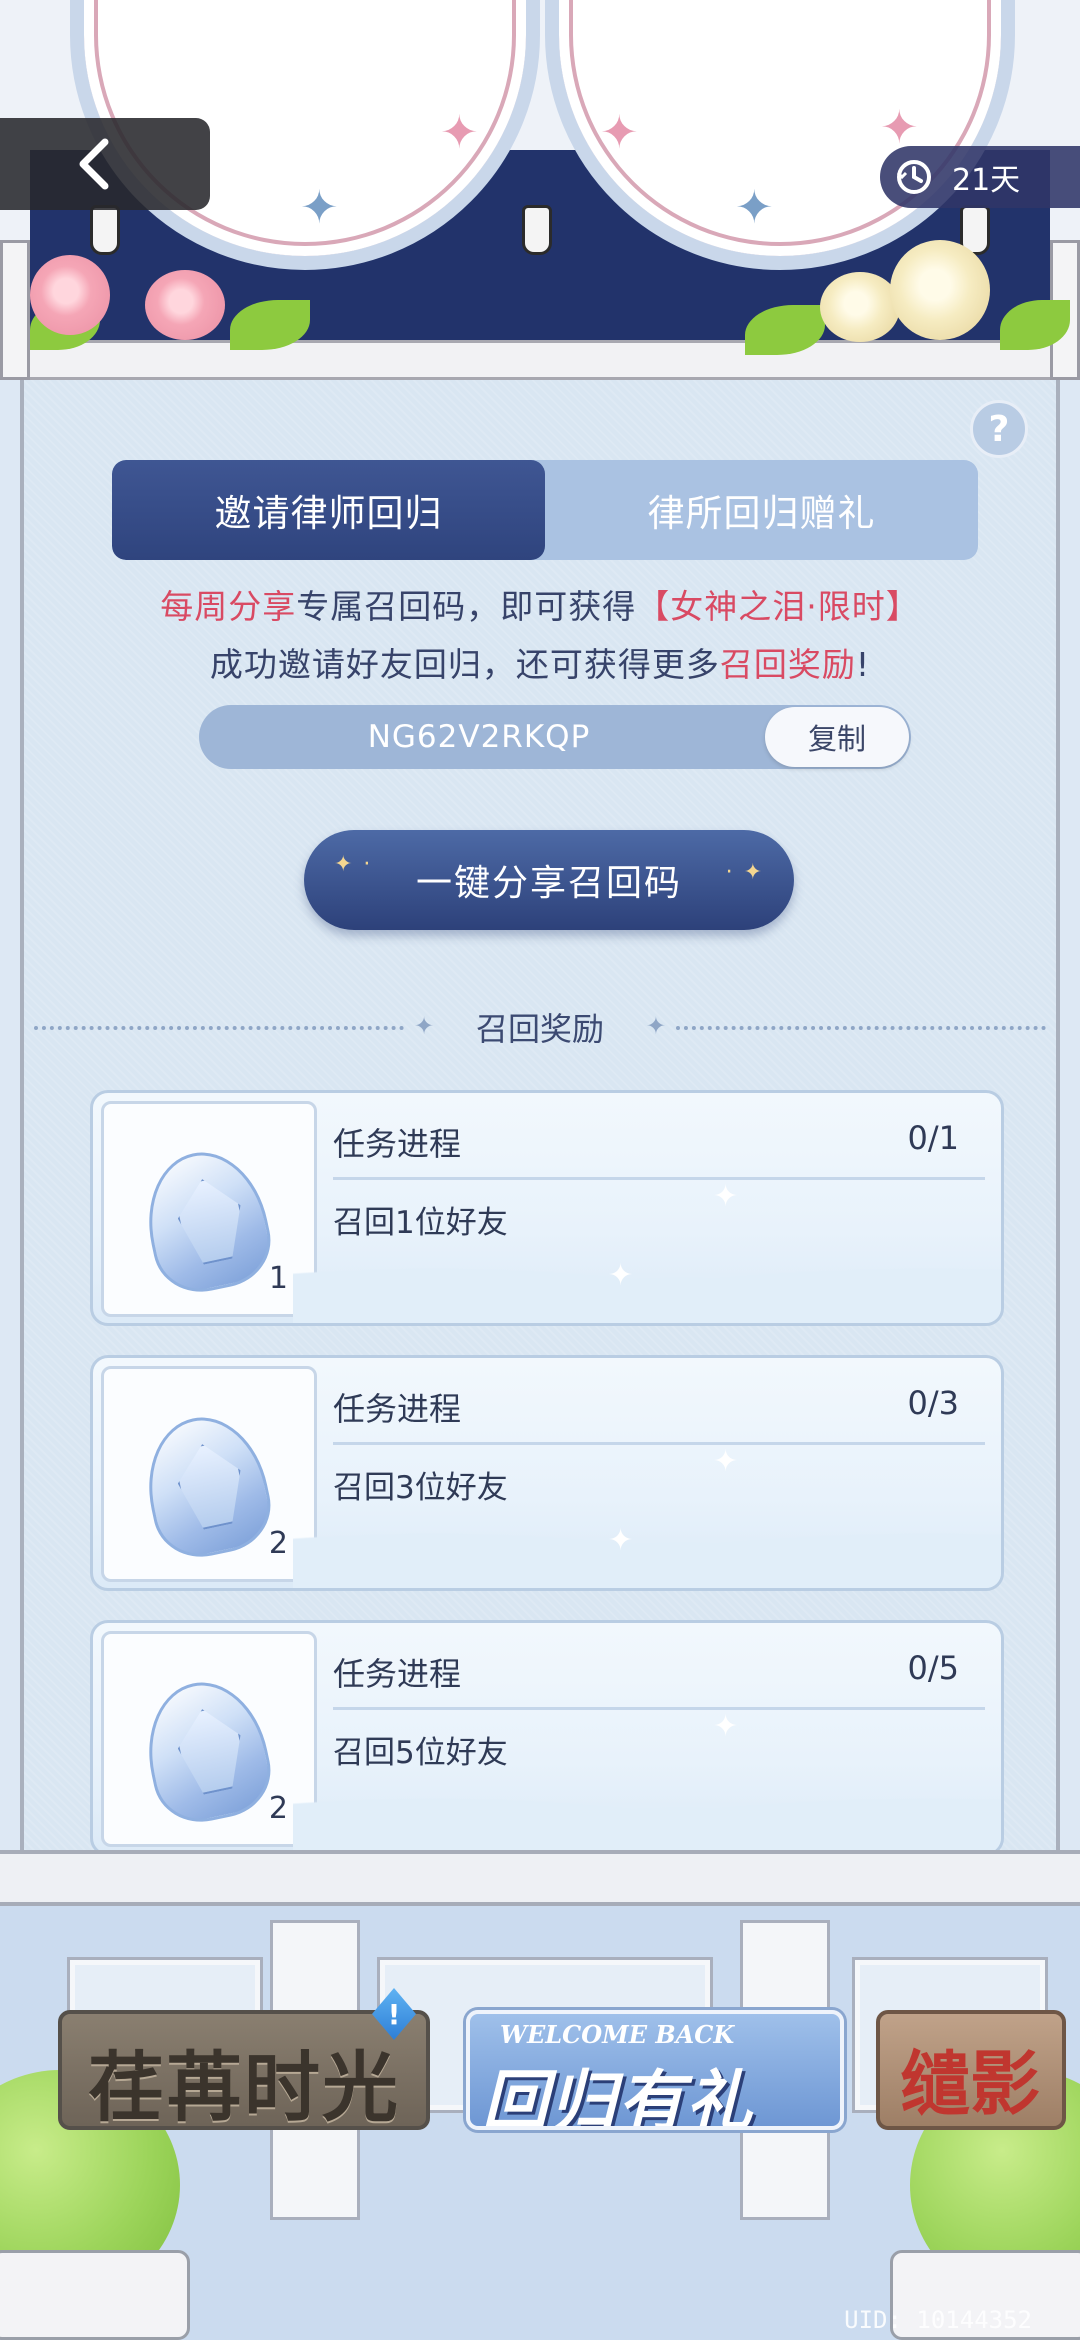  What do you see at coordinates (655, 2070) in the screenshot?
I see `banner-welcome-back: WELCOME BACK 回归有礼` at bounding box center [655, 2070].